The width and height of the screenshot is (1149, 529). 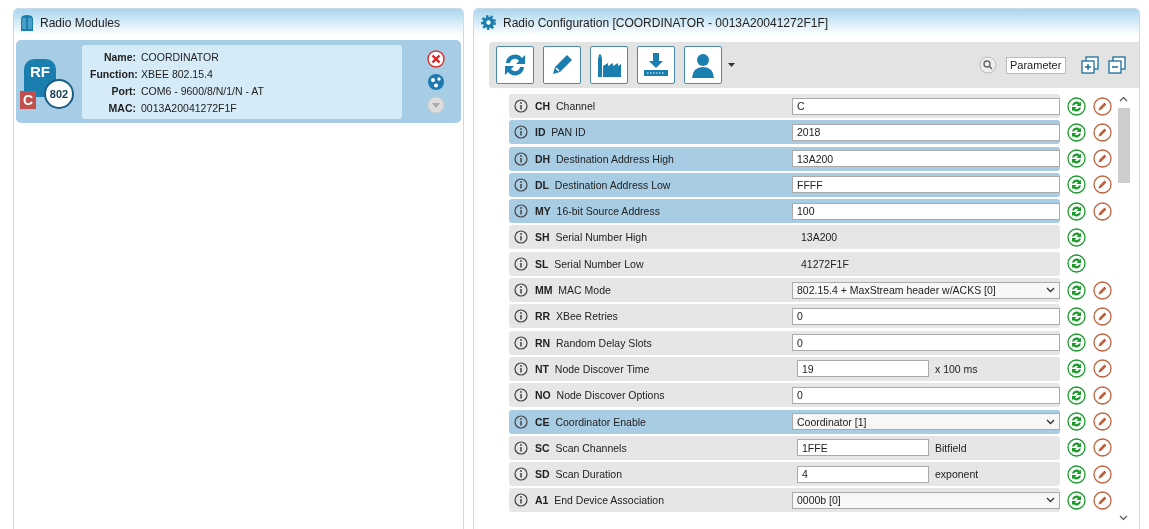 What do you see at coordinates (1050, 421) in the screenshot?
I see `chevron-icon` at bounding box center [1050, 421].